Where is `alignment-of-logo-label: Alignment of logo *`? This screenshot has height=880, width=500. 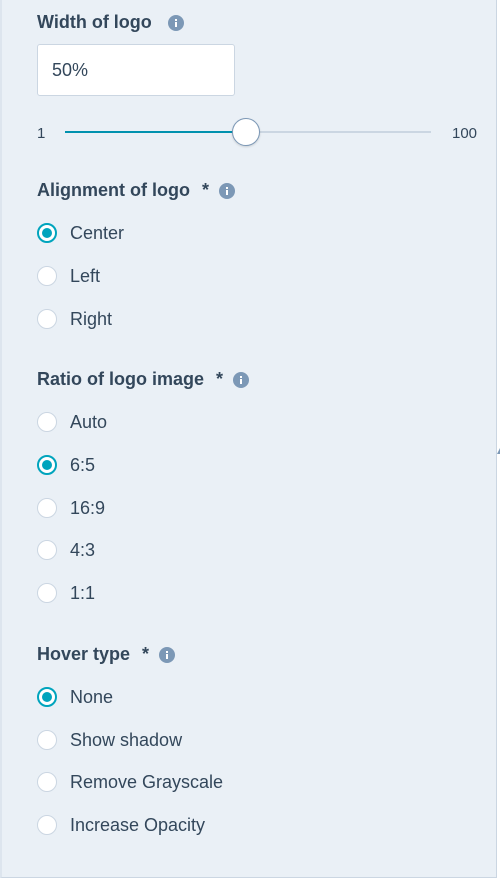
alignment-of-logo-label: Alignment of logo * is located at coordinates (136, 190).